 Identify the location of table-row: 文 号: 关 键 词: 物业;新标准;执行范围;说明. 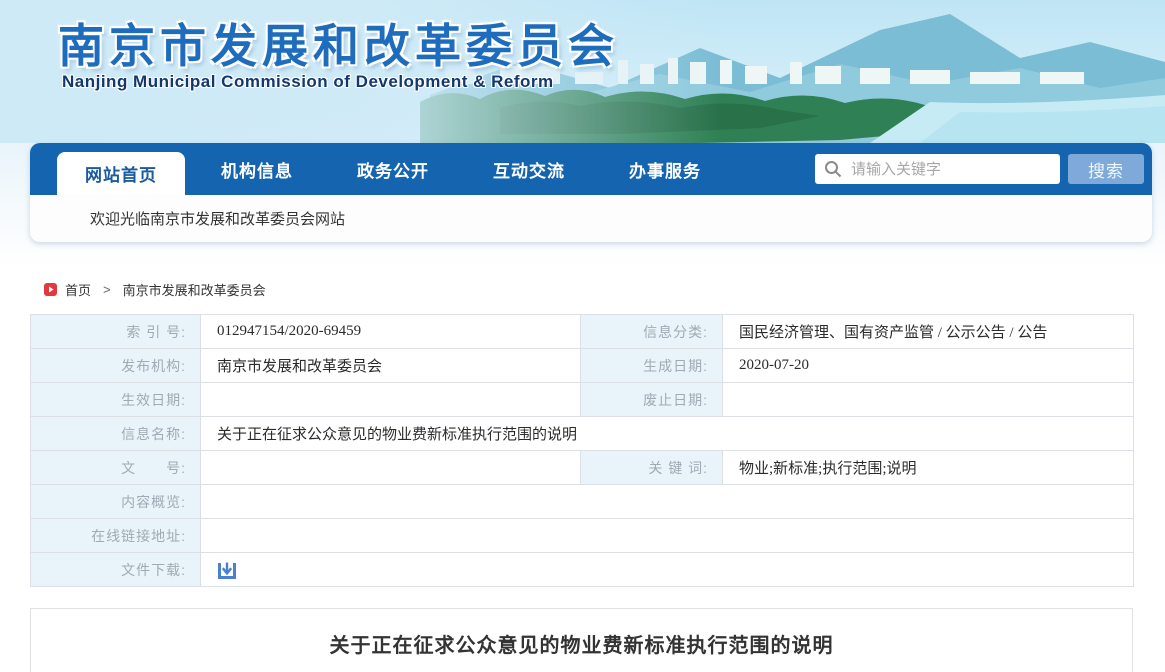
(582, 467).